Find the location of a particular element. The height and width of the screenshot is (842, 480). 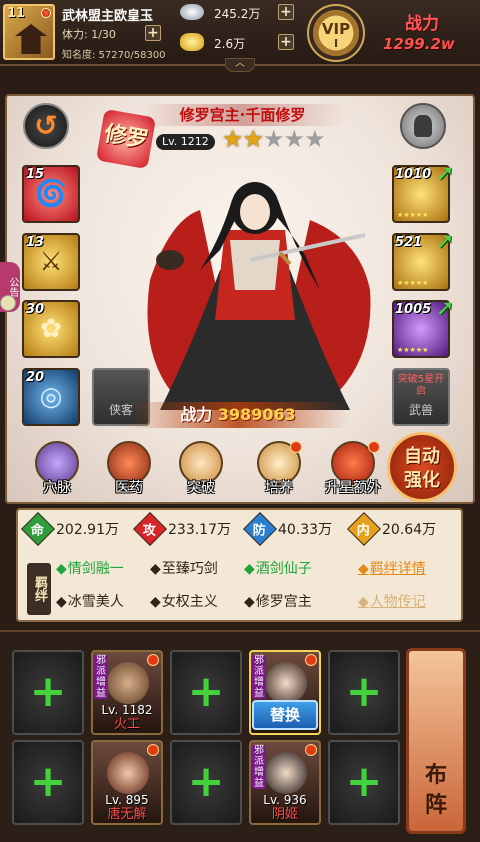

hero-title: 修罗宫主·千面修罗 is located at coordinates (242, 115).